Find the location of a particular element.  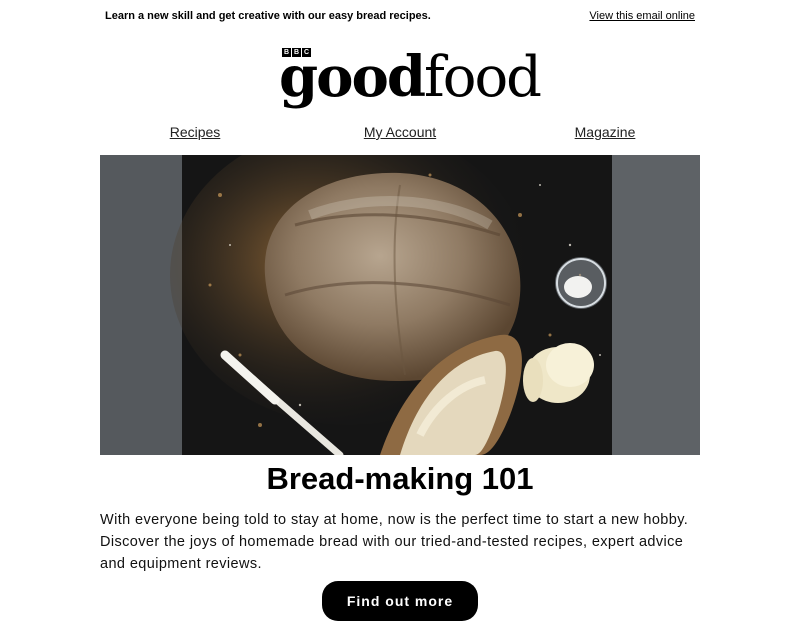

nav-magazine-link: Magazine is located at coordinates (605, 132).